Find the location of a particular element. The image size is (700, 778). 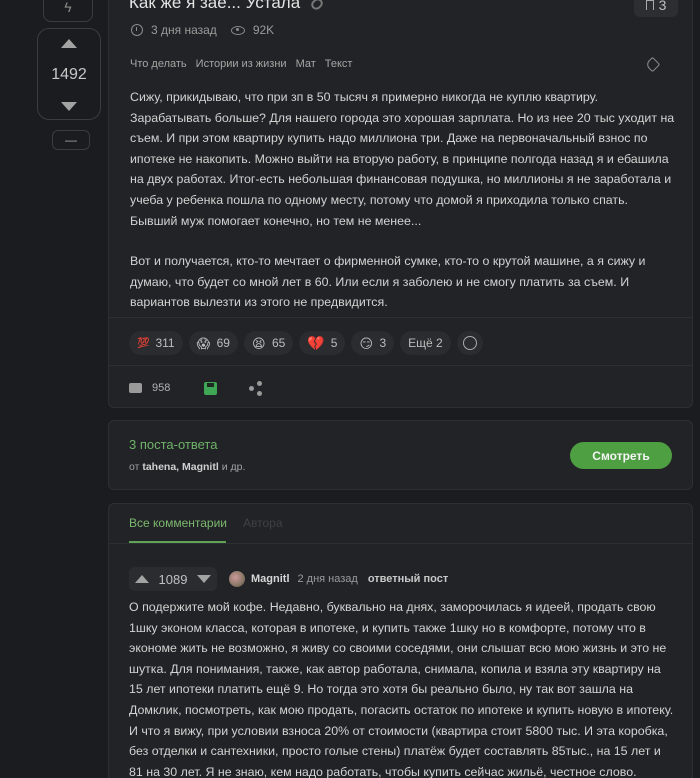

tired-face-icon: 😫 is located at coordinates (258, 343).